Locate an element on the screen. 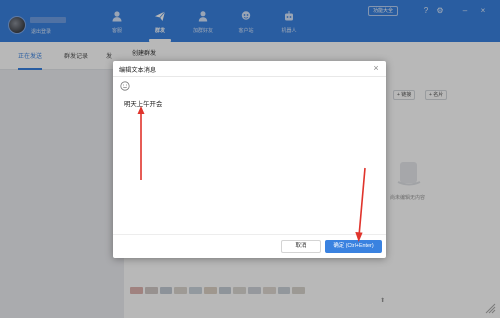  dialog-title: 编辑文本消息 is located at coordinates (138, 70).